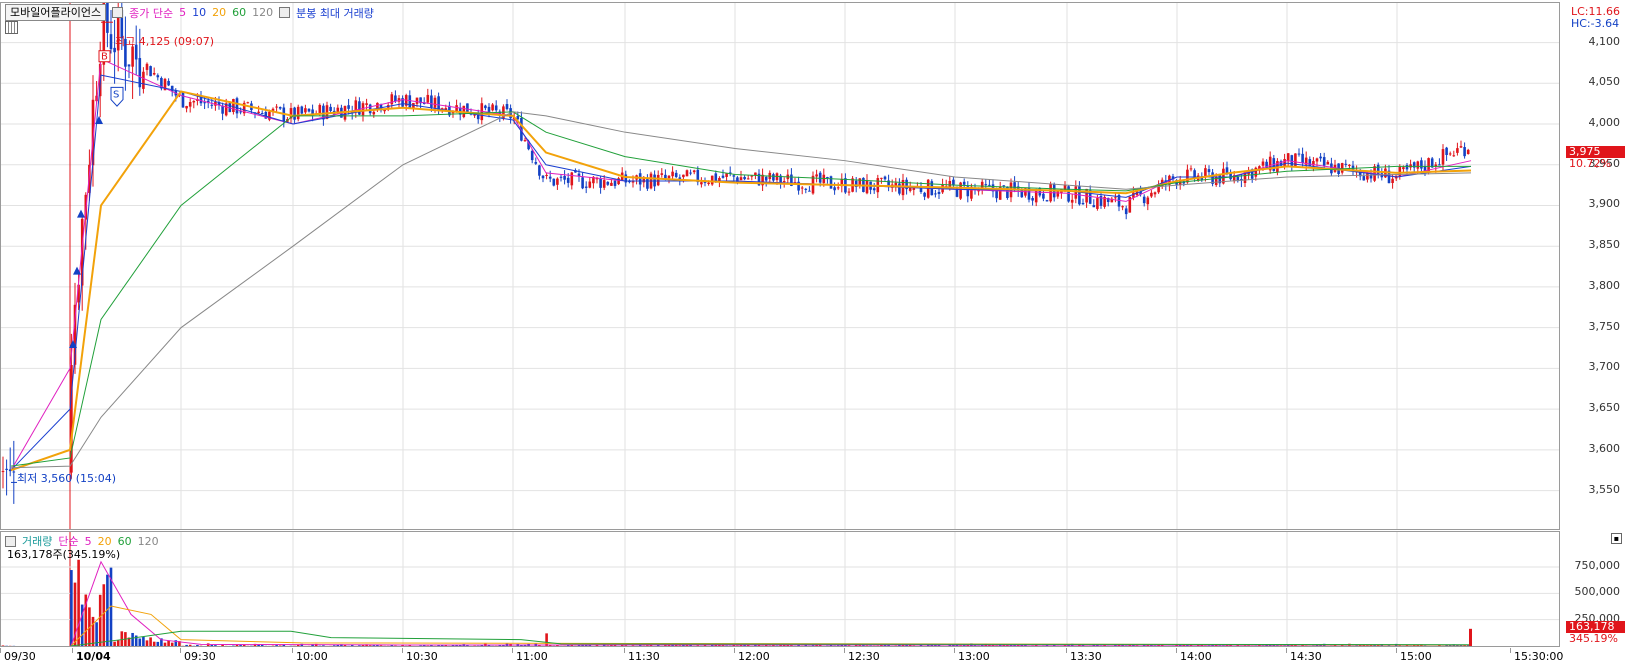 The image size is (1626, 665). I want to click on volume-ma-line, so click(770, 603).